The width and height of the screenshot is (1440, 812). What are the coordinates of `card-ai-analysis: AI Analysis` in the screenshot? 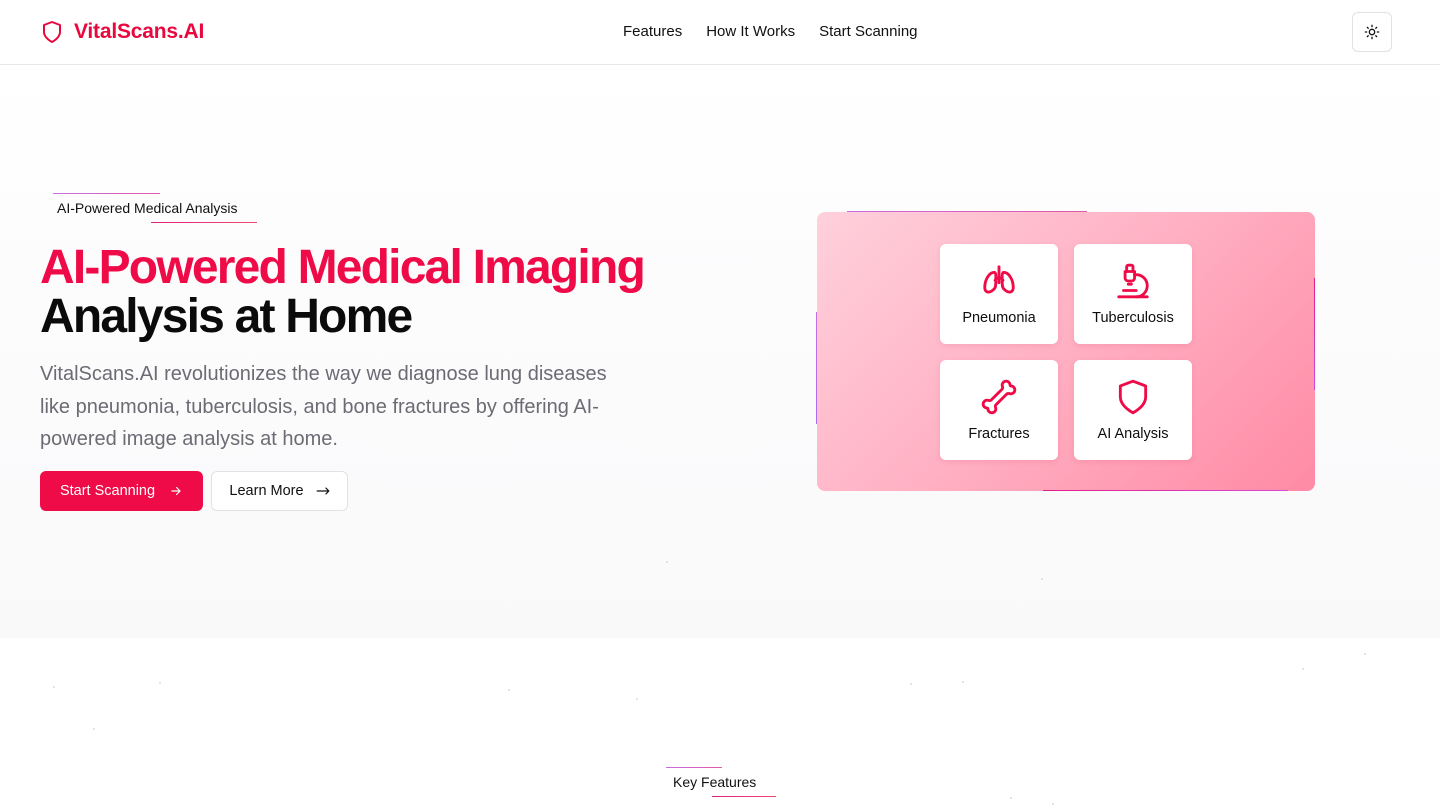 It's located at (1133, 410).